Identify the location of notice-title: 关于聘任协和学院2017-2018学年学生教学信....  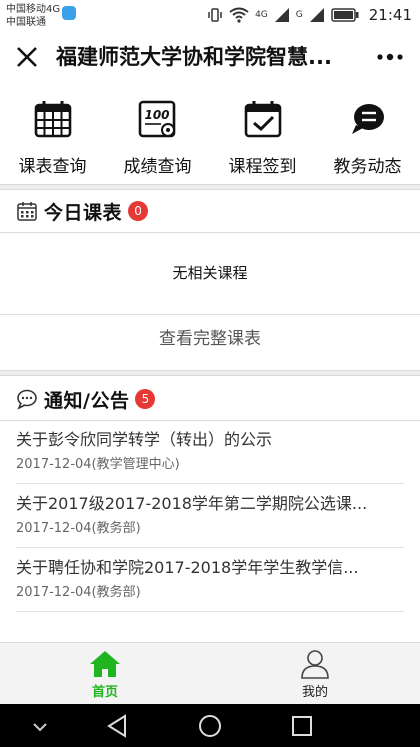
(187, 567).